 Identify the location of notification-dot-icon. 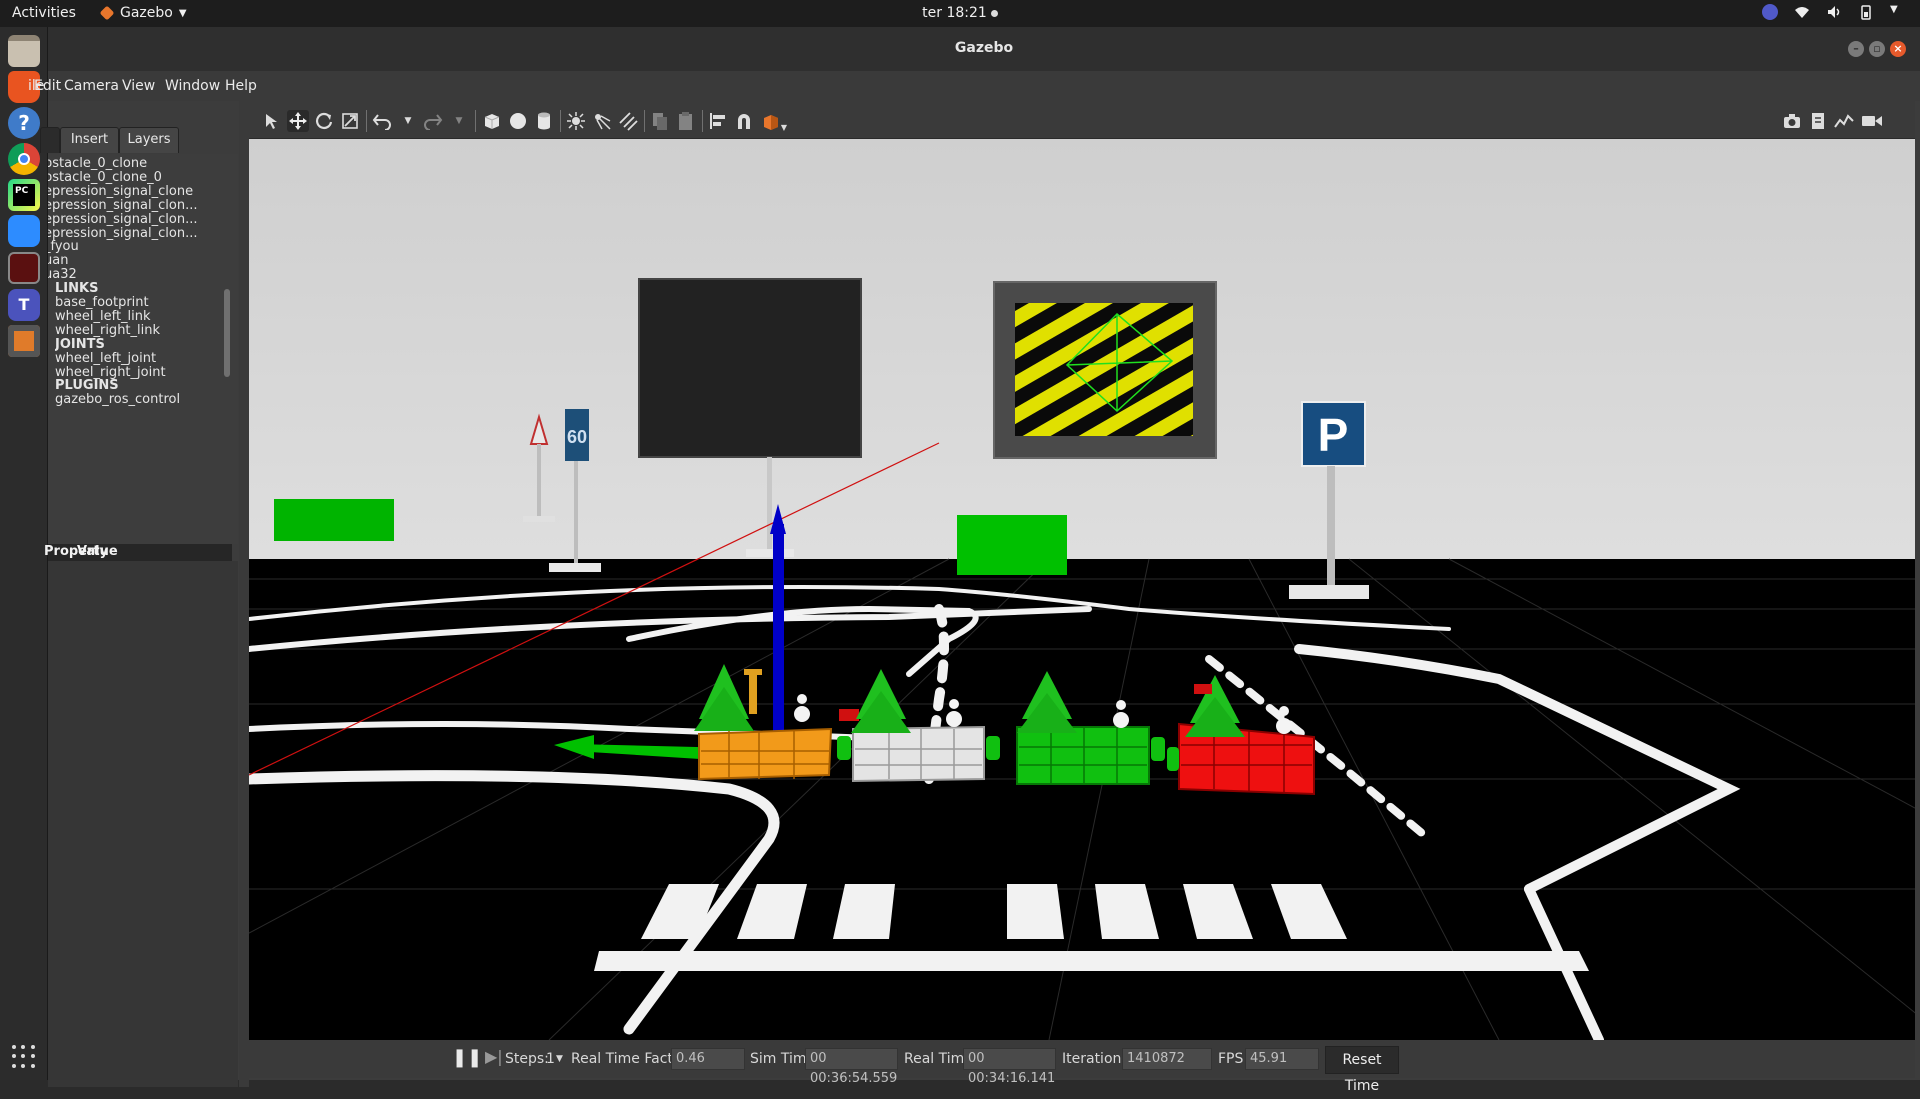
(994, 13).